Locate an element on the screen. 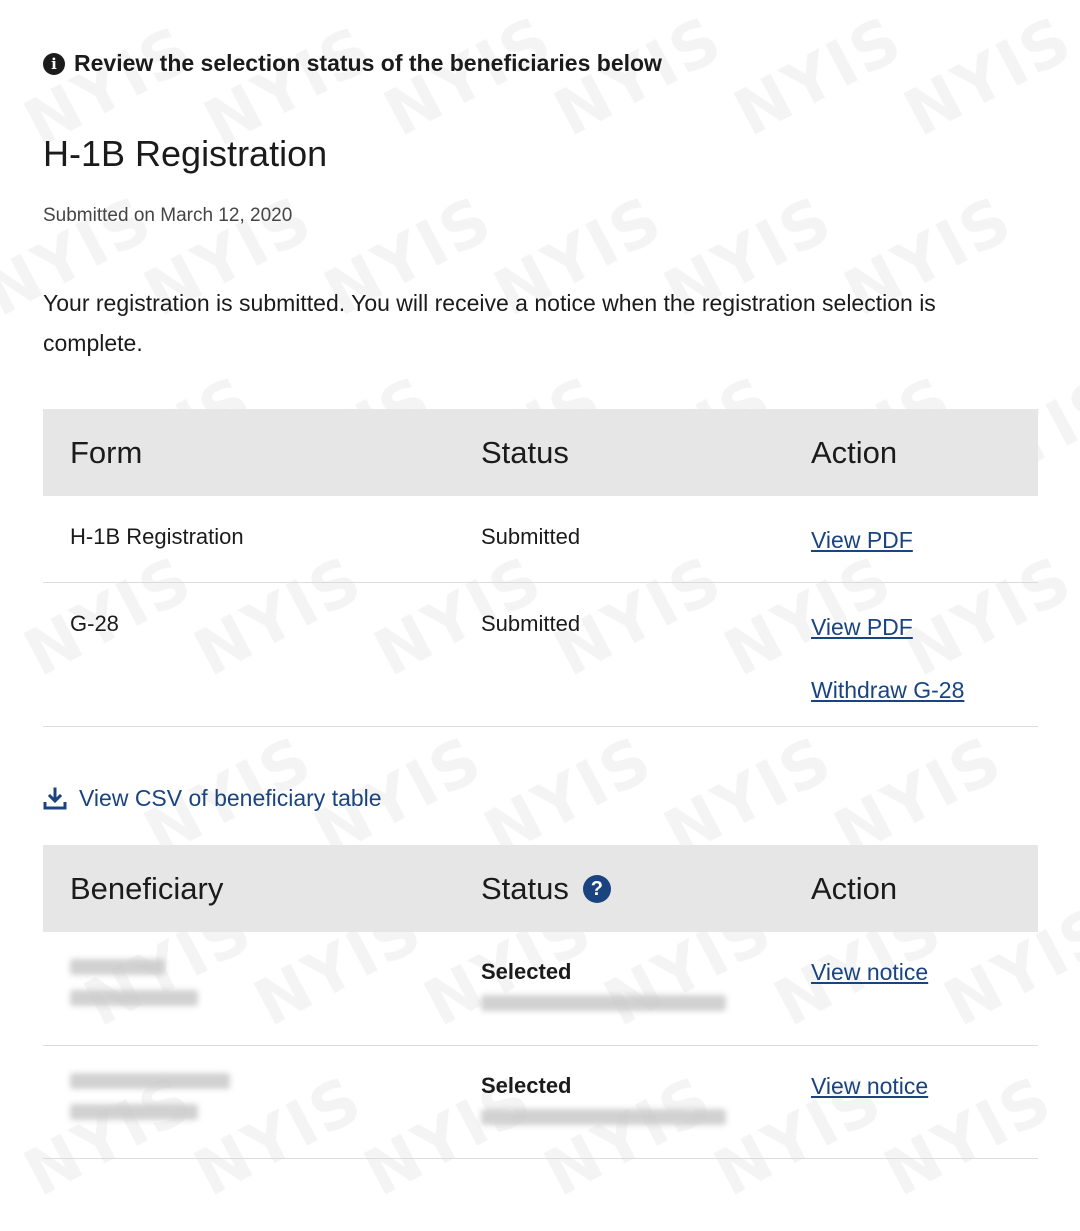 This screenshot has height=1231, width=1080. column-header-status: Status ? is located at coordinates (617, 888).